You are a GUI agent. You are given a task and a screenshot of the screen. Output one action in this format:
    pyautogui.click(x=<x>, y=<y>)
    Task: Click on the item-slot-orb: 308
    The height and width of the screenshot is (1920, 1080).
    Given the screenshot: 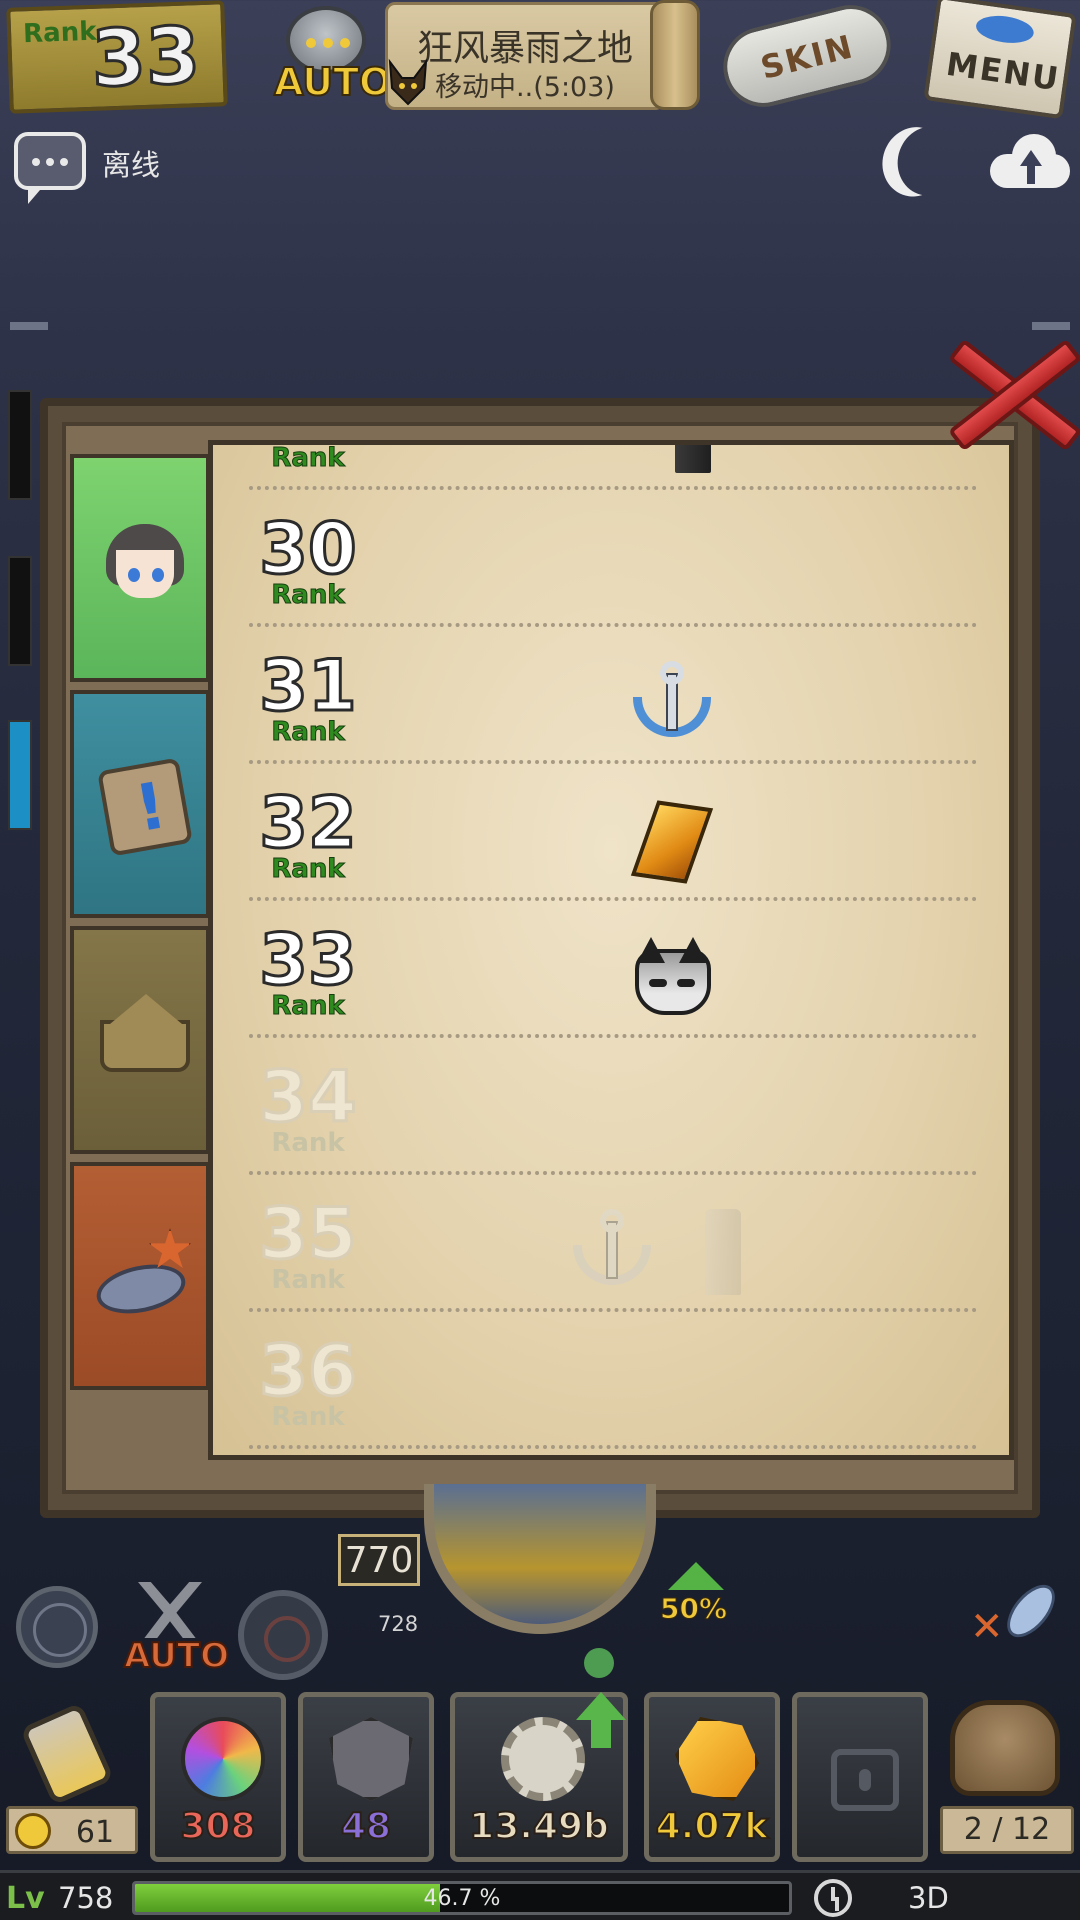 What is the action you would take?
    pyautogui.click(x=218, y=1777)
    